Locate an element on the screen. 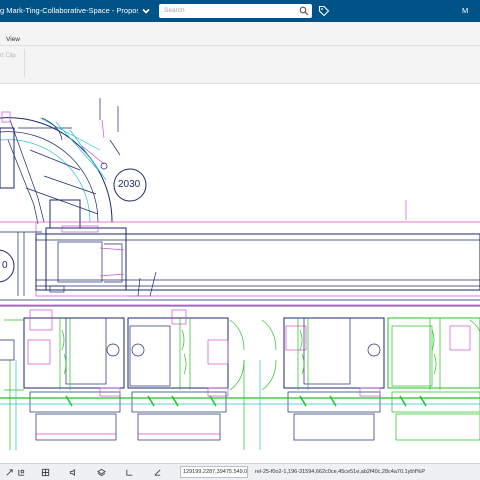  chevron-down-icon is located at coordinates (146, 11).